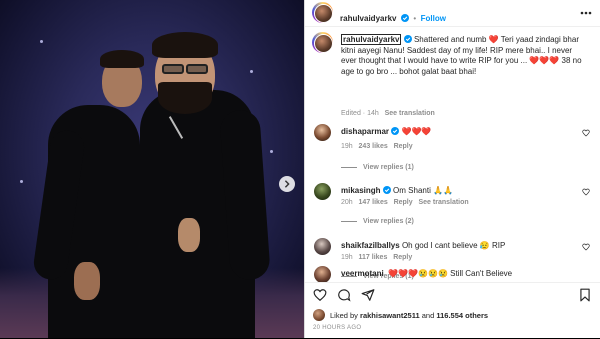 The image size is (600, 339). I want to click on comment-text: ❤️❤️❤️😢😢😢 Still Can't Believe, so click(450, 273).